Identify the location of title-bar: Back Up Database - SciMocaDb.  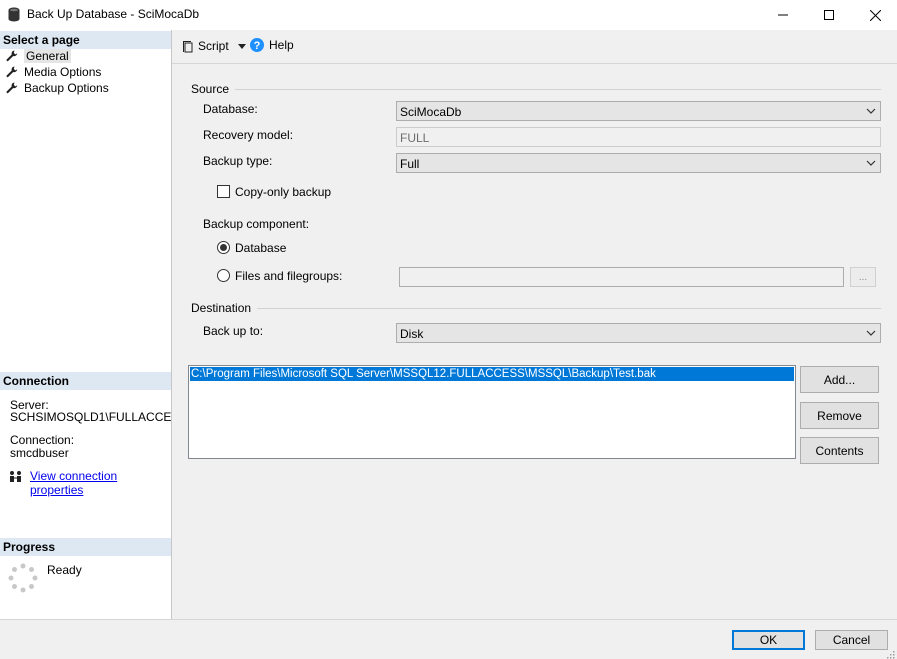
(448, 15).